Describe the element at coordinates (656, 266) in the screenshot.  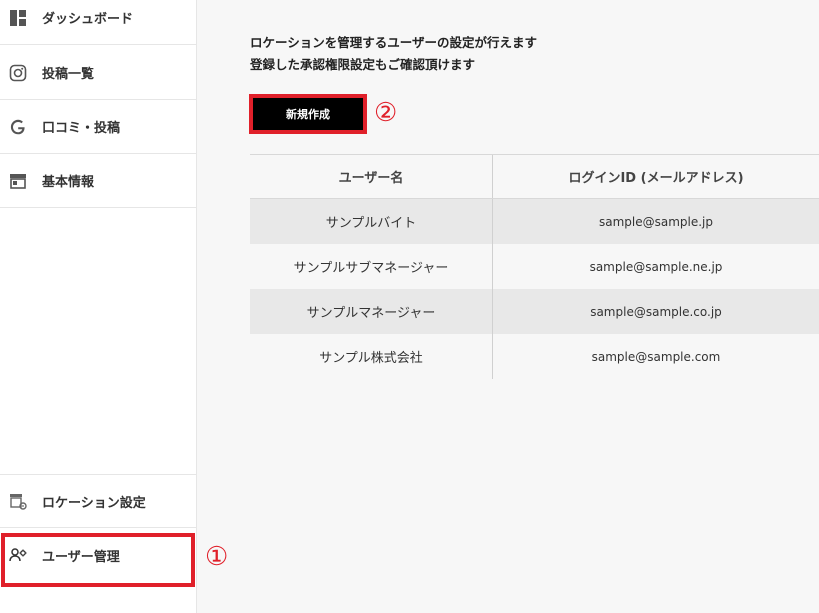
I see `user-email-cell: sample@sample.ne.jp` at that location.